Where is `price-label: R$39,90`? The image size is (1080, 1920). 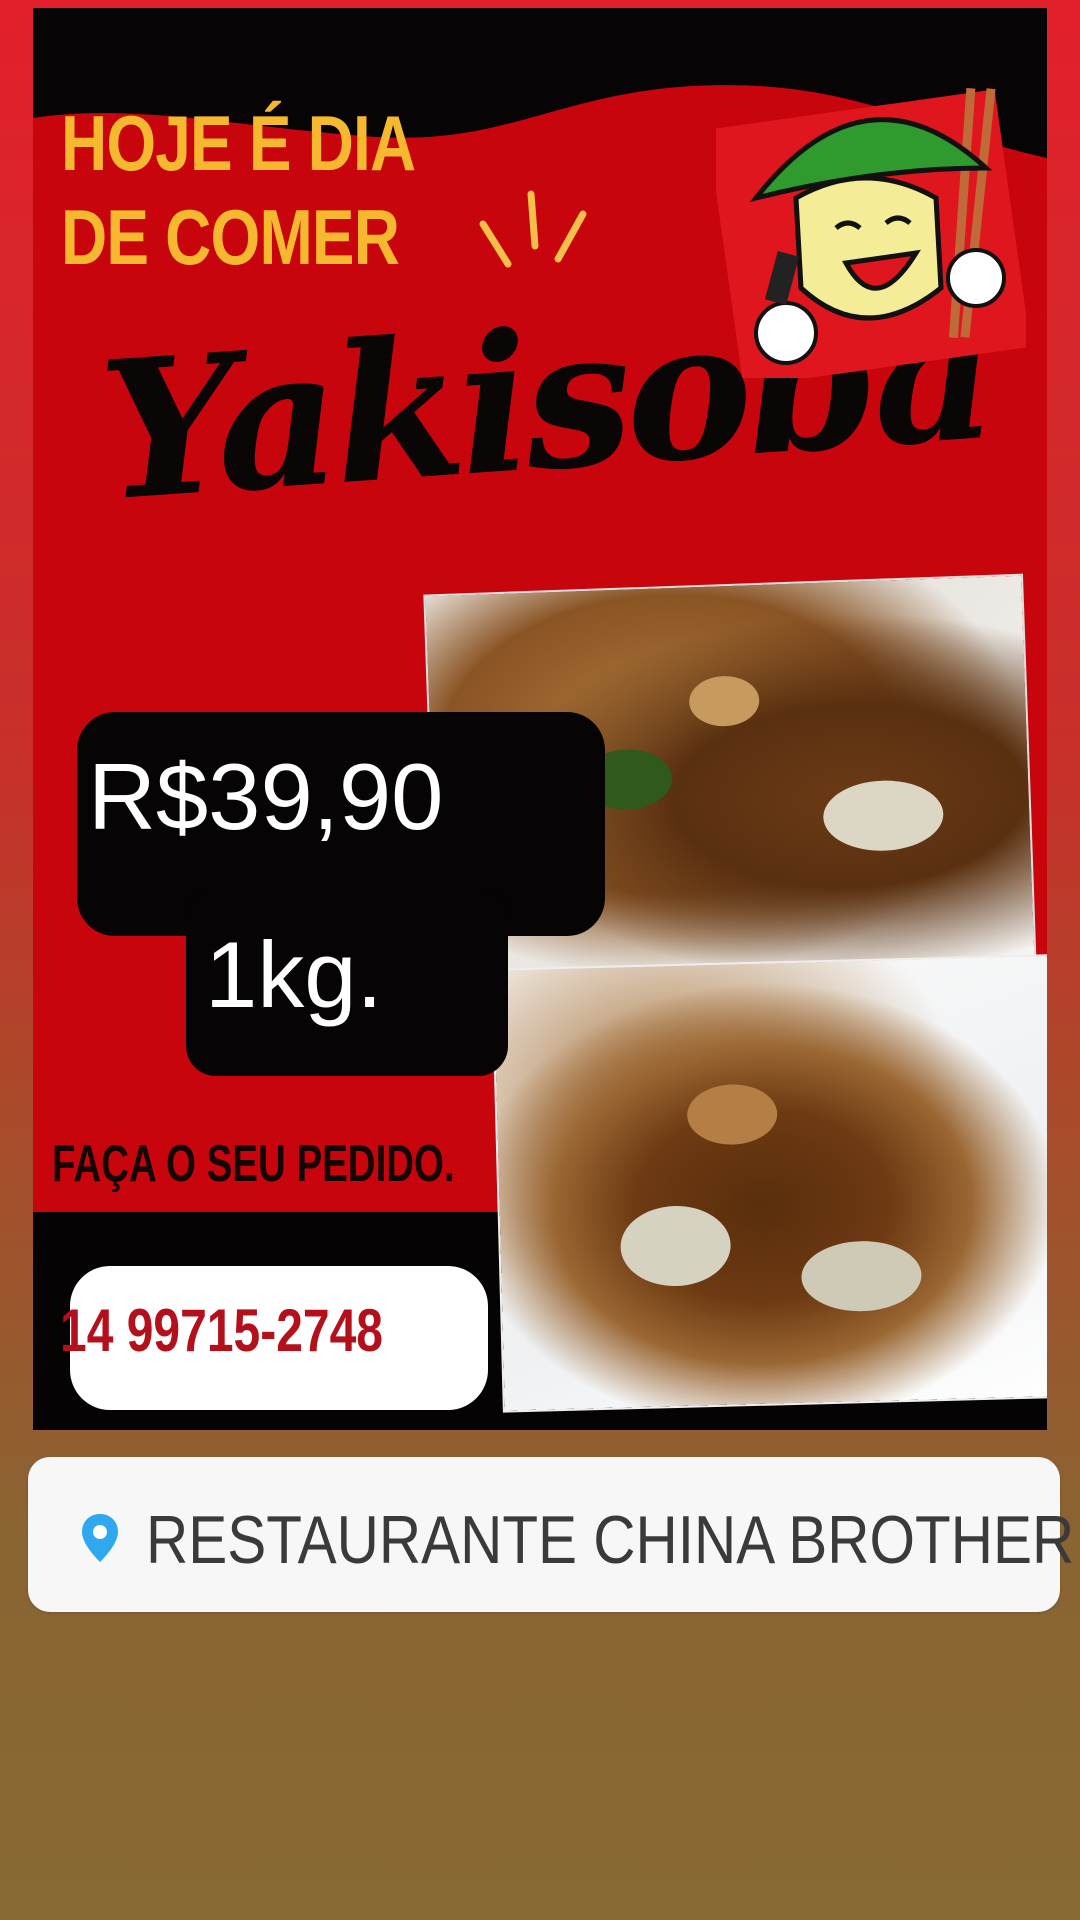
price-label: R$39,90 is located at coordinates (266, 796).